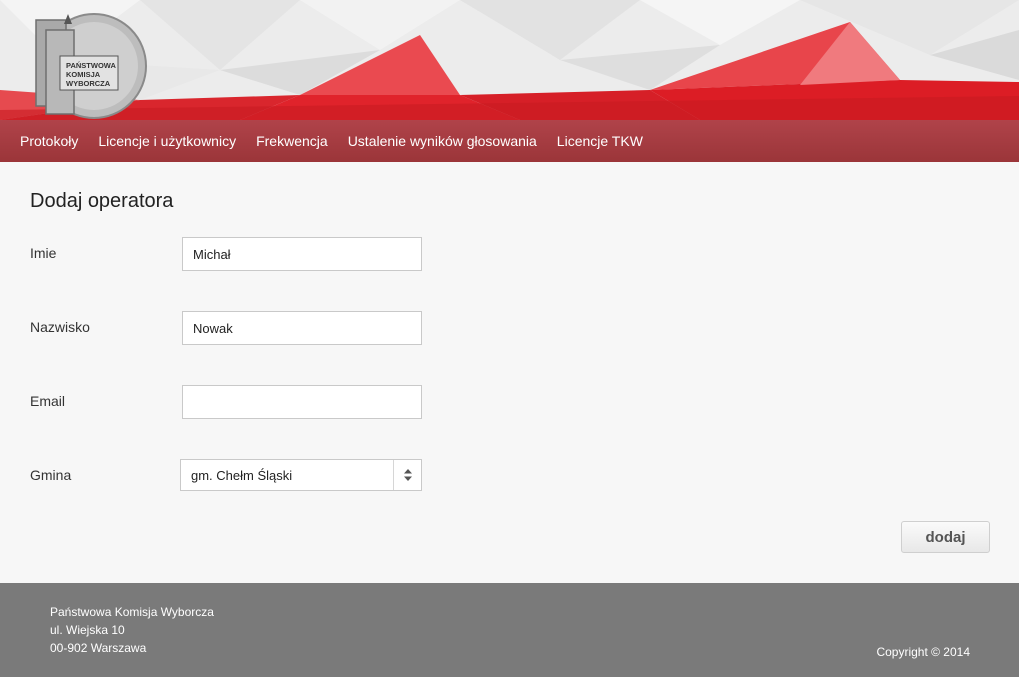  Describe the element at coordinates (87, 630) in the screenshot. I see `footer-street: ul. Wiejska 10` at that location.